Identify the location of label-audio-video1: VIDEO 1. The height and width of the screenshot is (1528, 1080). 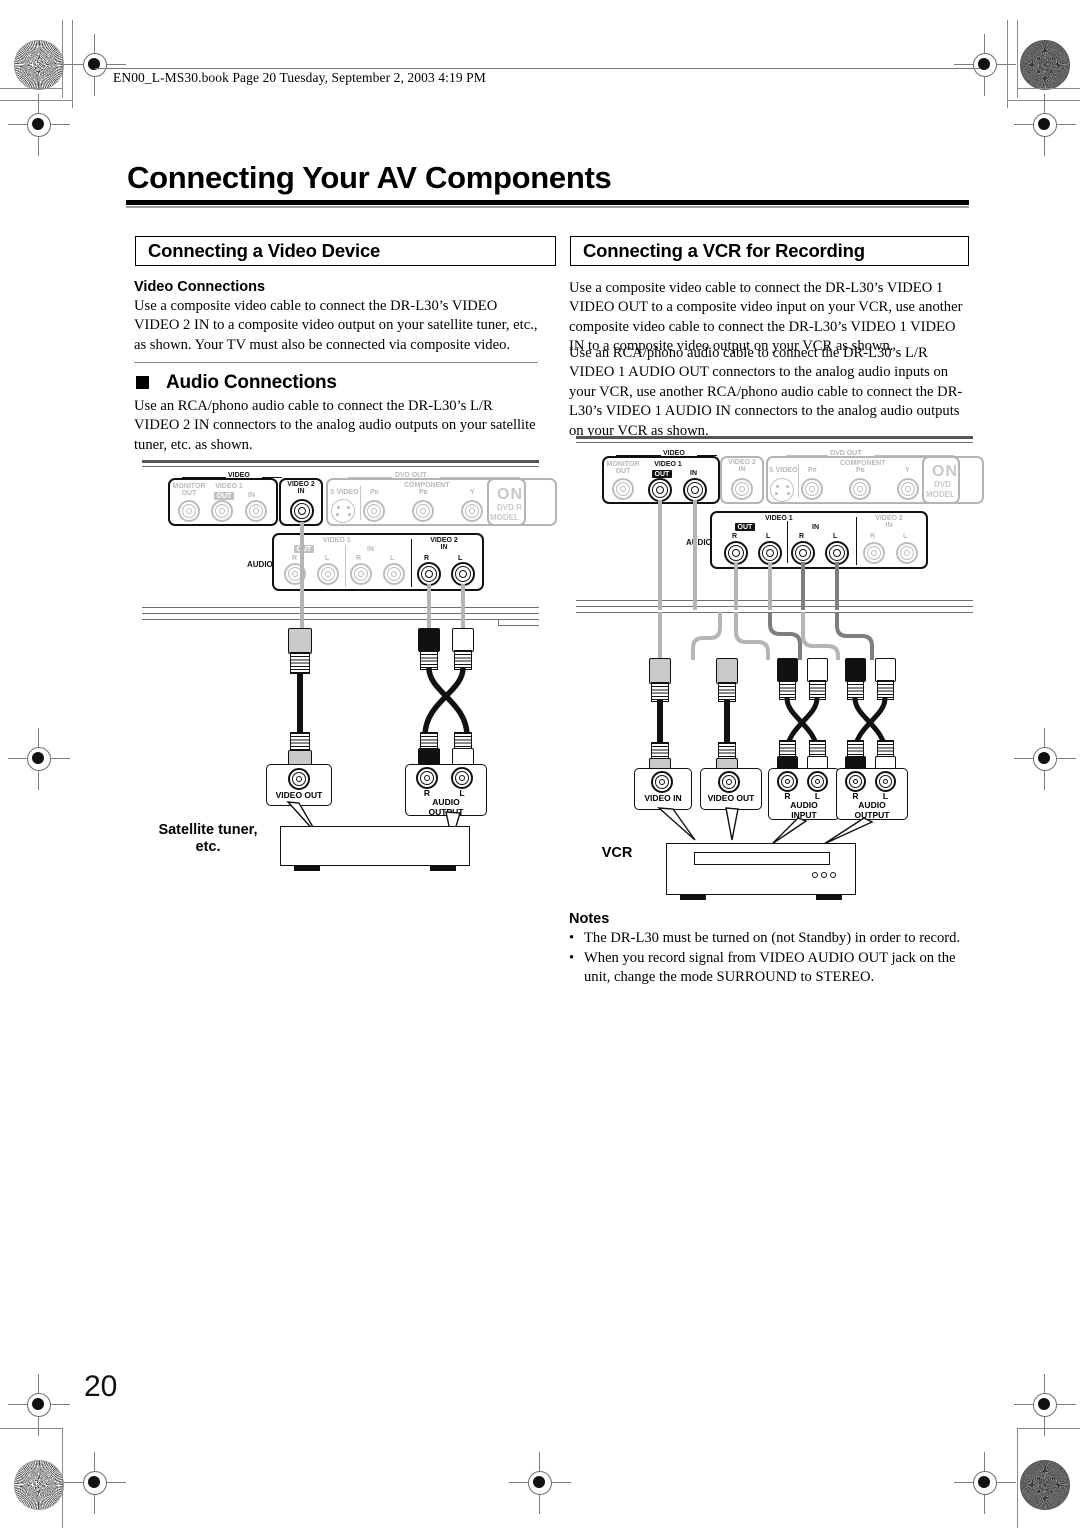
(337, 540).